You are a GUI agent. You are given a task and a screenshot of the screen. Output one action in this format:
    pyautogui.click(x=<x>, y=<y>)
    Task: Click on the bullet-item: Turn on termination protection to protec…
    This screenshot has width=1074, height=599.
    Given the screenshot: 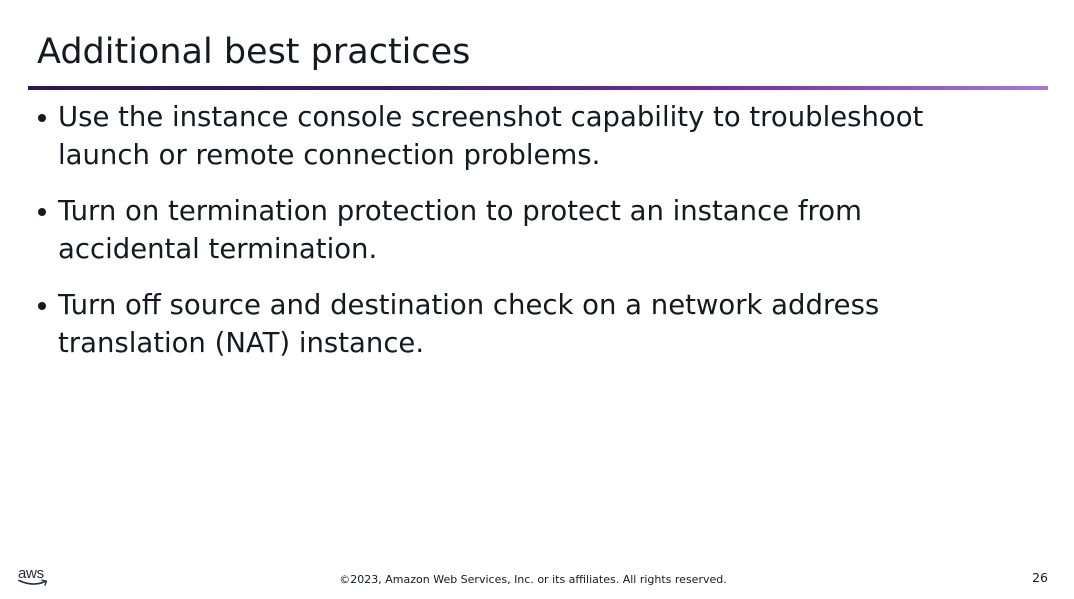 What is the action you would take?
    pyautogui.click(x=516, y=230)
    